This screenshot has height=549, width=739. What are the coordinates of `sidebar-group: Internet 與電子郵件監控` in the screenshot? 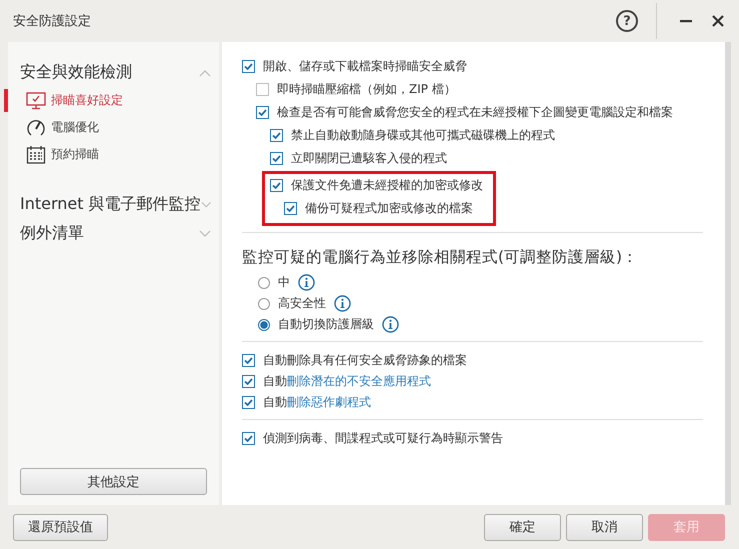 It's located at (113, 204).